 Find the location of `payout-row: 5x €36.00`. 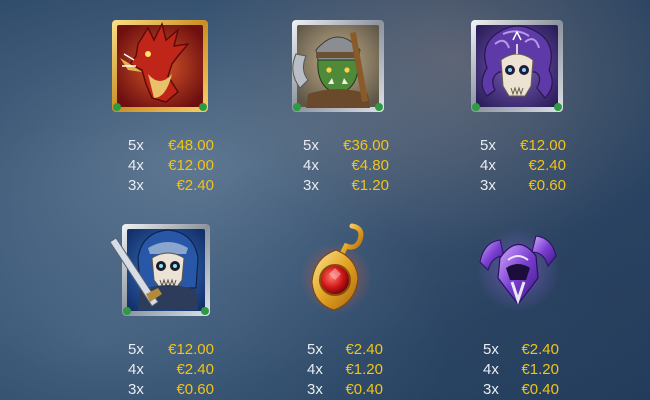

payout-row: 5x €36.00 is located at coordinates (346, 146).